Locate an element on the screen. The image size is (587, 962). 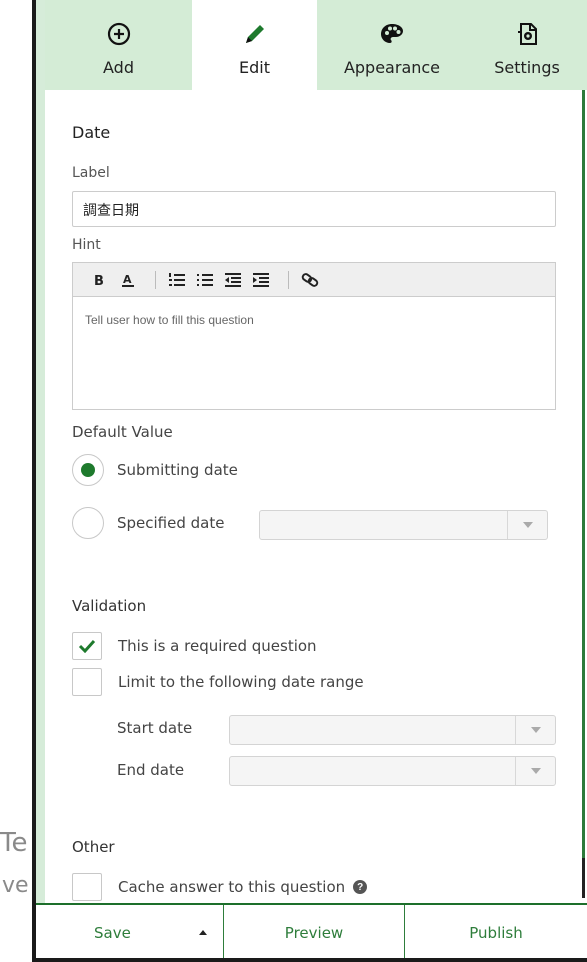
radio-specified-date: Specified date is located at coordinates (148, 523).